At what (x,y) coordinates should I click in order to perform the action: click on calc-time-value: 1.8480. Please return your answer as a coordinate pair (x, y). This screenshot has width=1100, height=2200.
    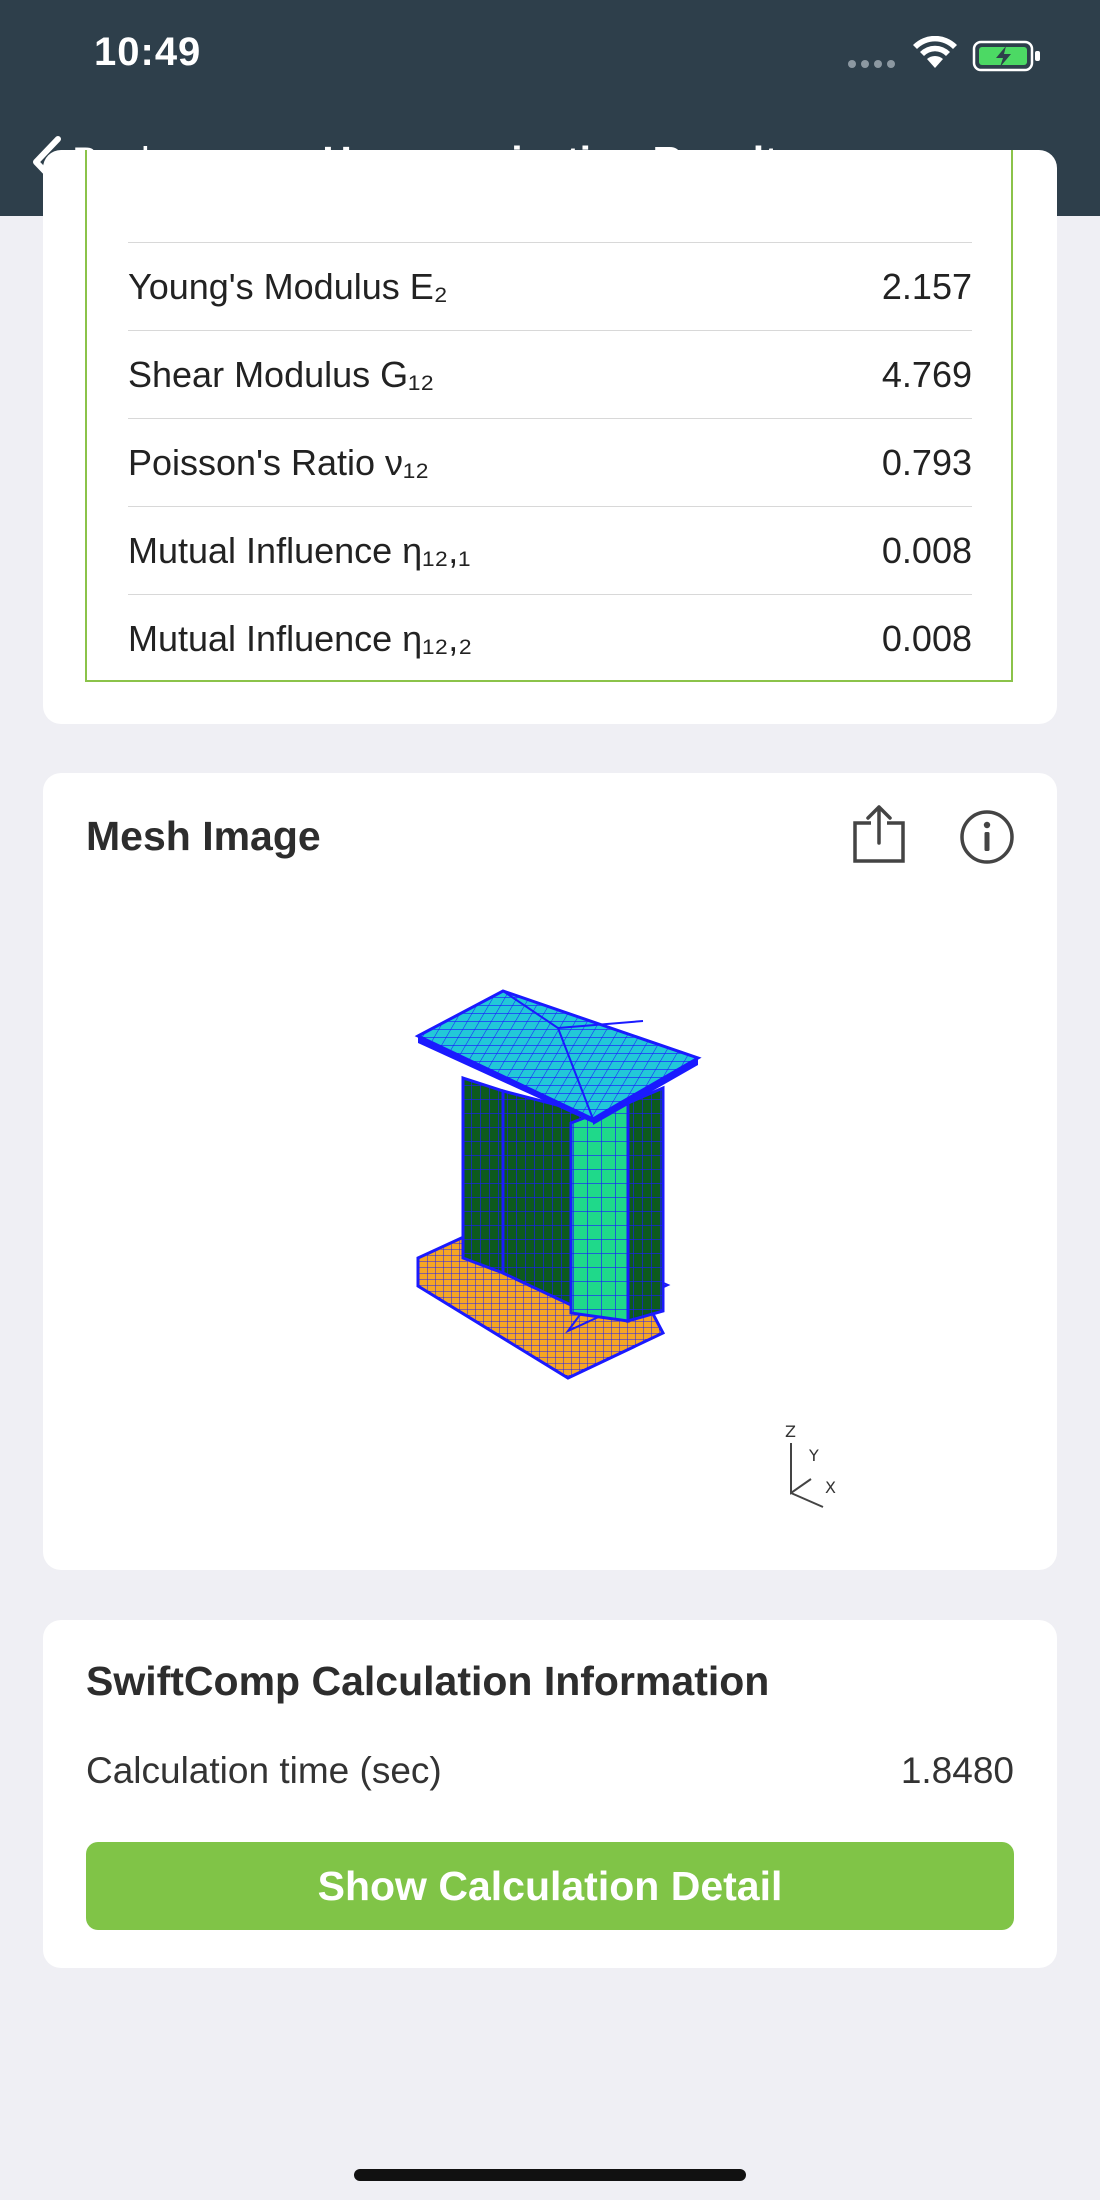
    Looking at the image, I should click on (957, 1770).